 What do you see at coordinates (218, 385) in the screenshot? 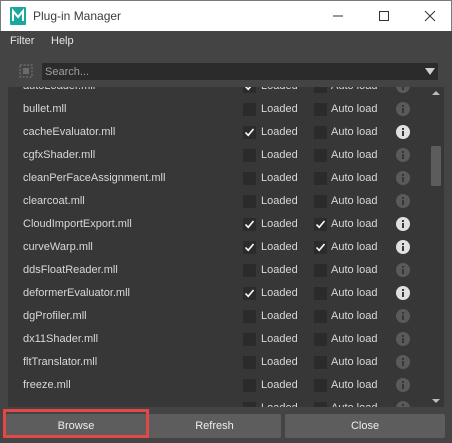
I see `plugin-row: freeze.mll Loaded Auto load` at bounding box center [218, 385].